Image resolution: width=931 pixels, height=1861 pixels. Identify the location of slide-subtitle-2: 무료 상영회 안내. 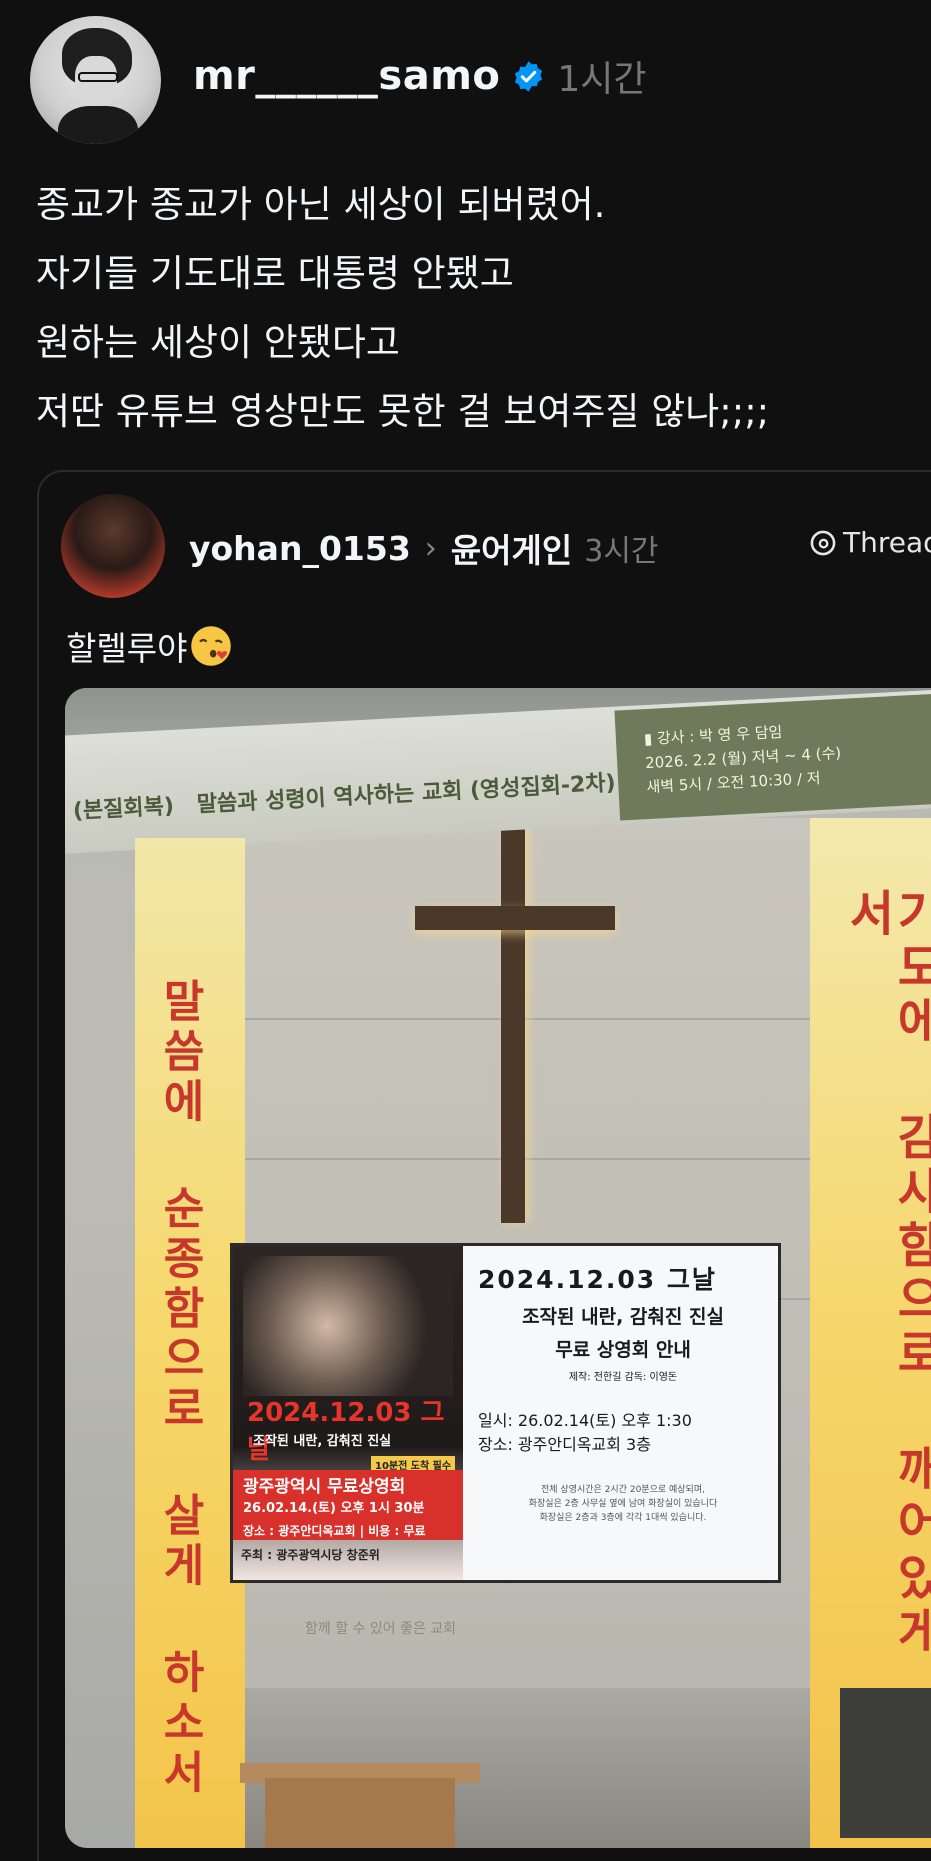
(623, 1350).